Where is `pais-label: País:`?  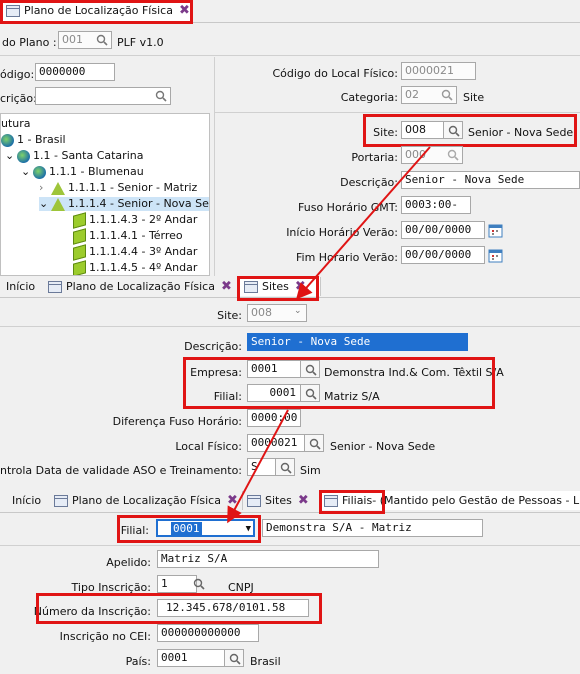
pais-label: País: is located at coordinates (138, 661).